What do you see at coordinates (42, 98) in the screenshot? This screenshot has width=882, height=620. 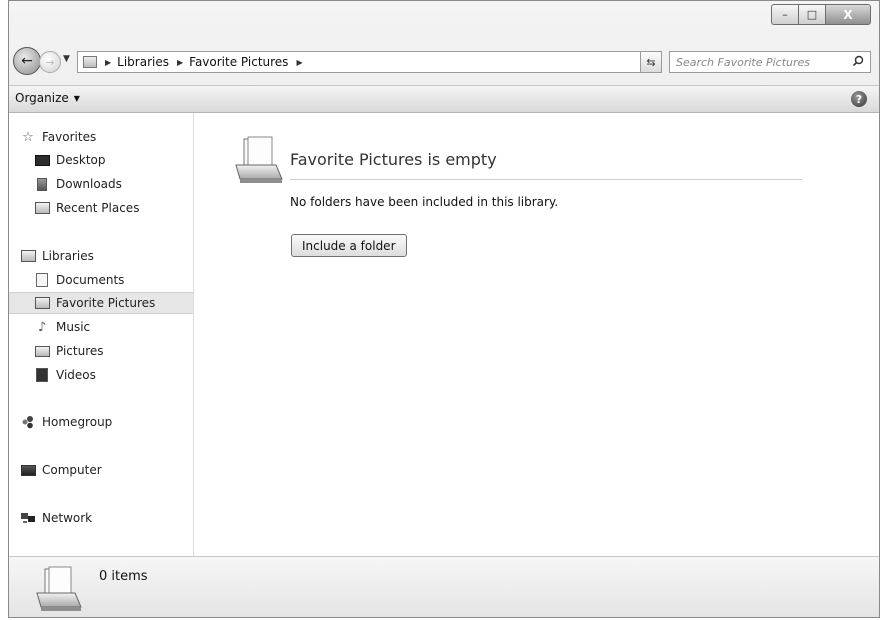 I see `organize-label: Organize` at bounding box center [42, 98].